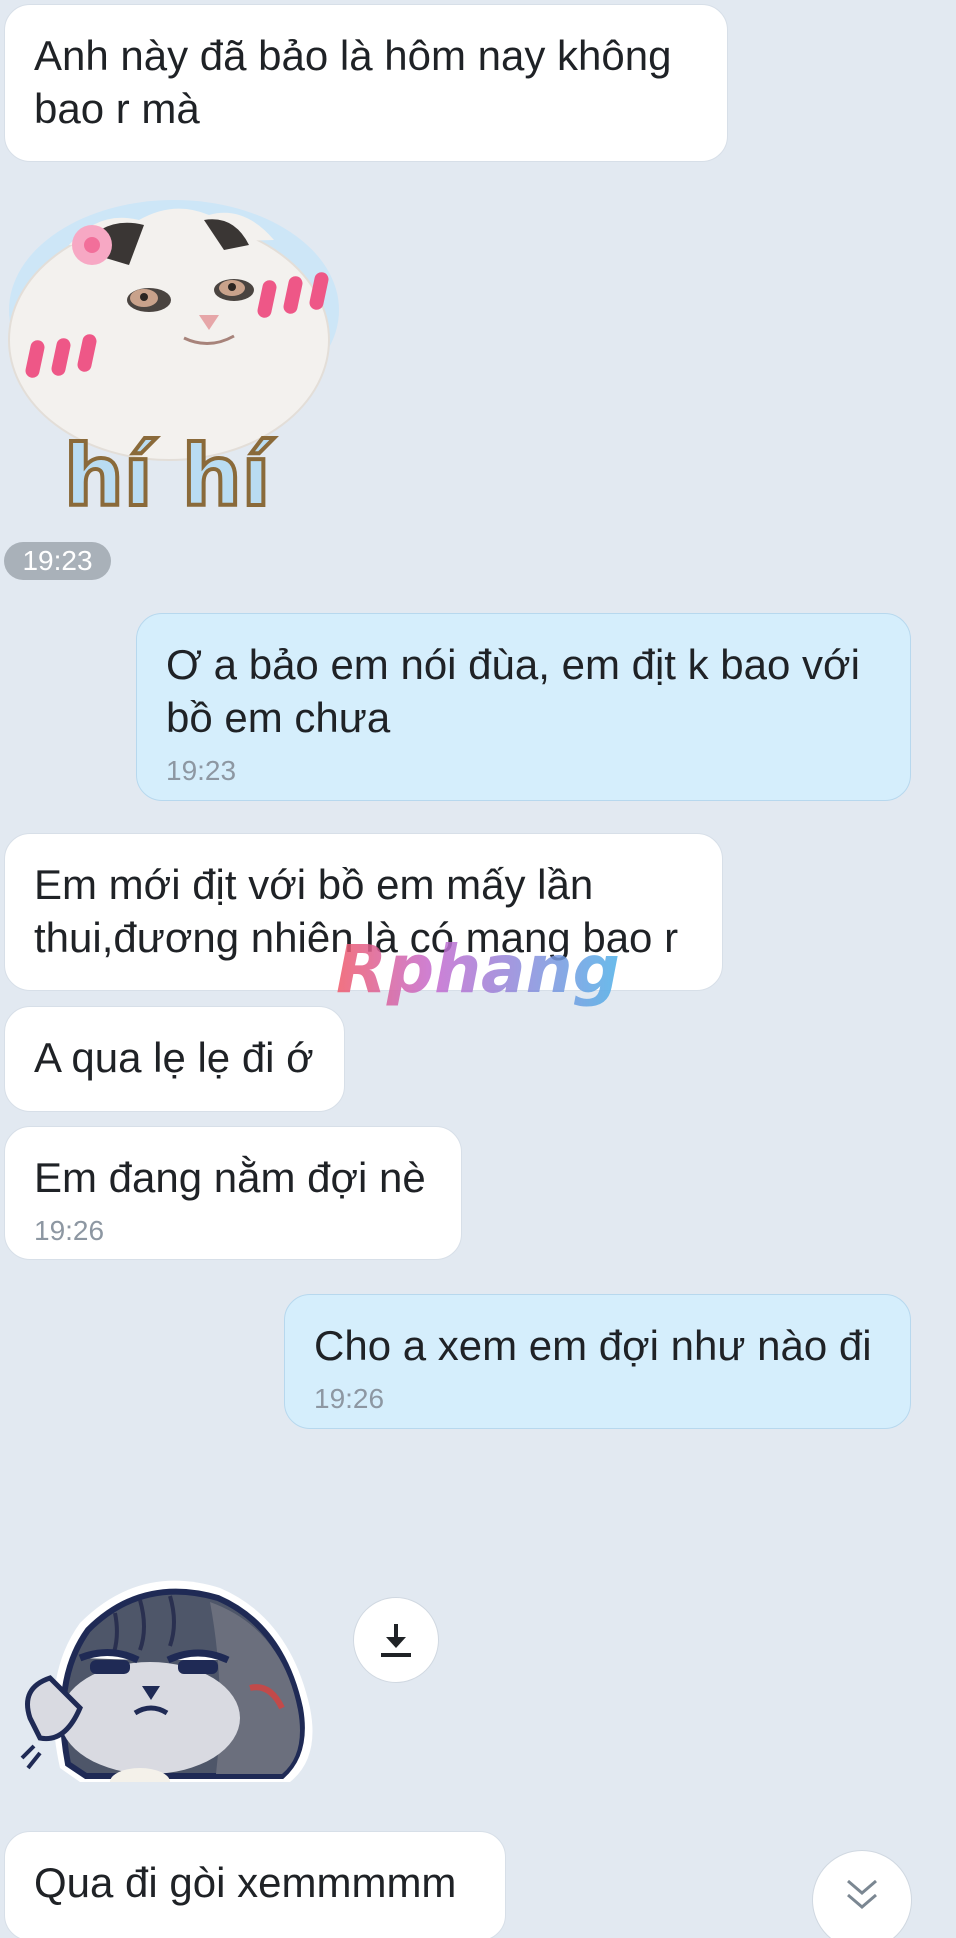 The height and width of the screenshot is (1938, 956). What do you see at coordinates (593, 1345) in the screenshot?
I see `message-text: Cho a xem em đợi như nào đi` at bounding box center [593, 1345].